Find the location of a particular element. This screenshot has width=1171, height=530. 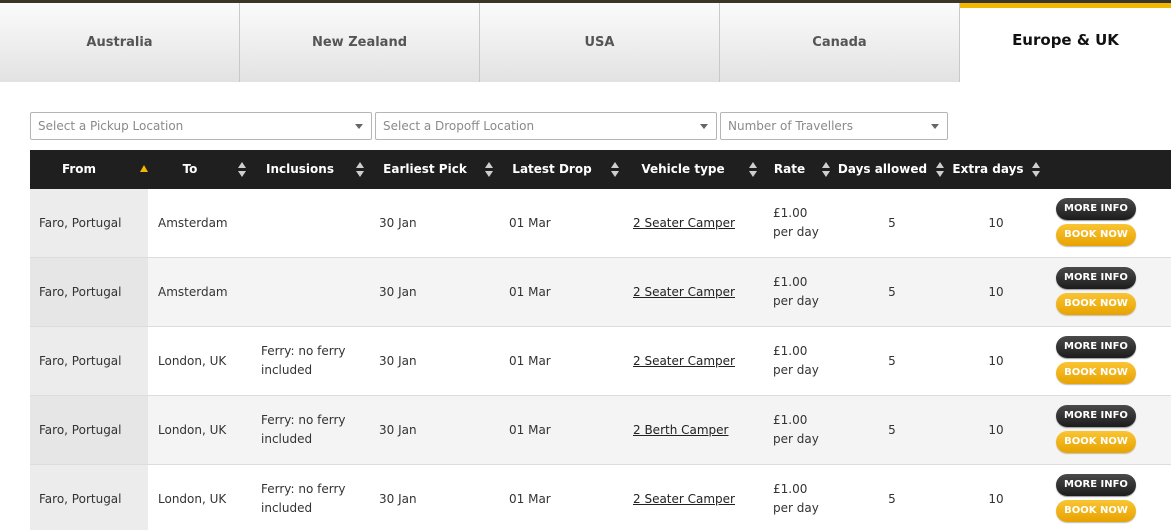

header-inclusions: Inclusions is located at coordinates (300, 169).